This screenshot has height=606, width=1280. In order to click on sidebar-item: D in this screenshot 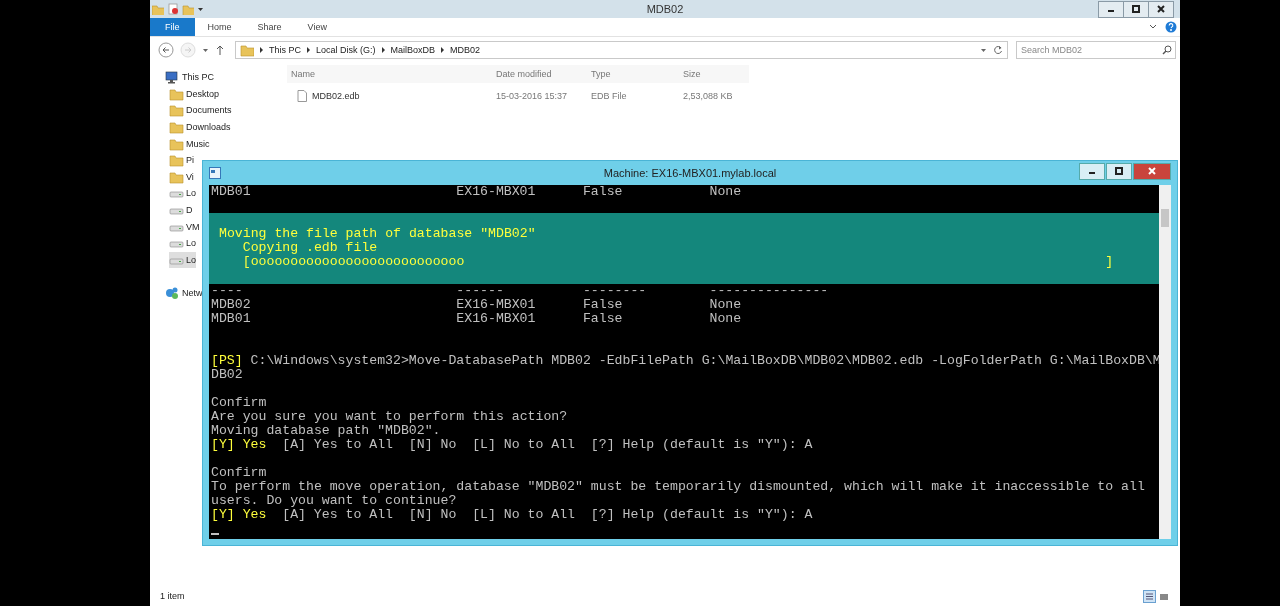, I will do `click(181, 210)`.